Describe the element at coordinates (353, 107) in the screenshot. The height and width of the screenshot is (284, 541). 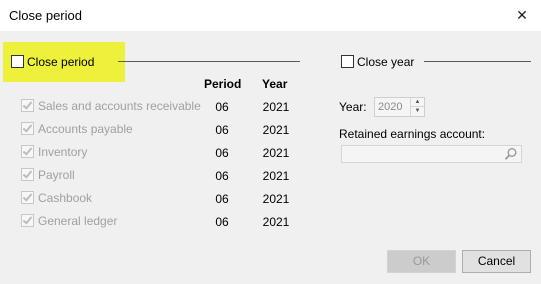
I see `year-label: Year:` at that location.